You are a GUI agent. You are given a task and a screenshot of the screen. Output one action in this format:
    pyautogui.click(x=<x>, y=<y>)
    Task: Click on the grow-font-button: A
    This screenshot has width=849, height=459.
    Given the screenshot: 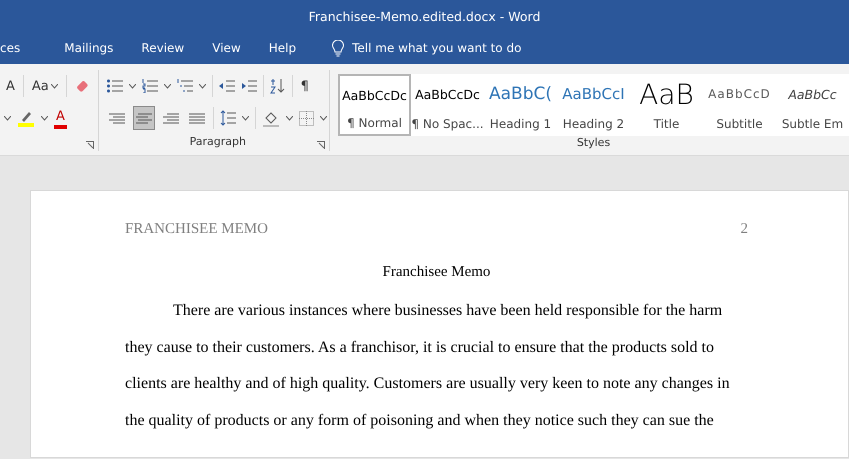 What is the action you would take?
    pyautogui.click(x=10, y=86)
    